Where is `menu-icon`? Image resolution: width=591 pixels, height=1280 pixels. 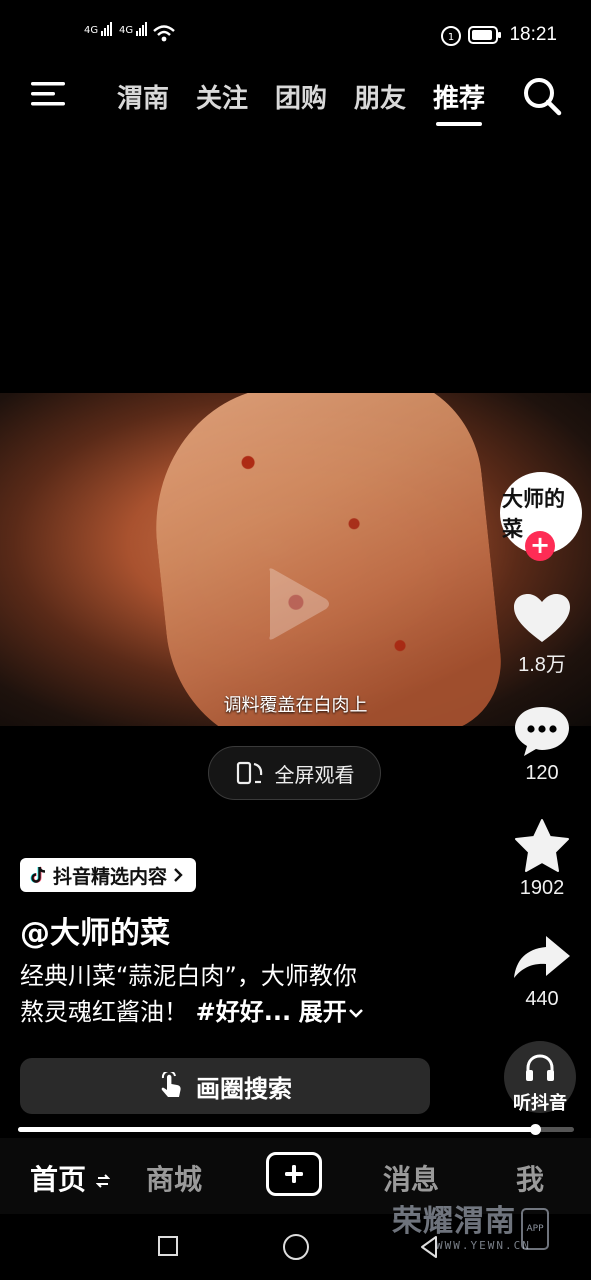 menu-icon is located at coordinates (49, 94).